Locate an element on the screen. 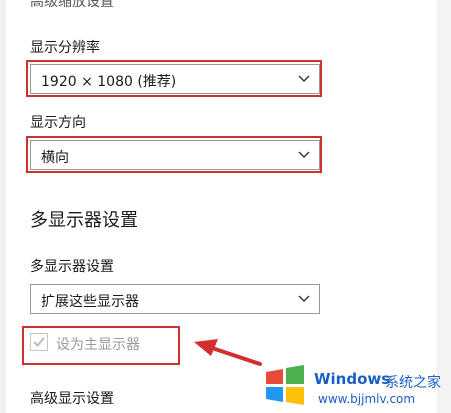  watermark-brand: Windows is located at coordinates (352, 379).